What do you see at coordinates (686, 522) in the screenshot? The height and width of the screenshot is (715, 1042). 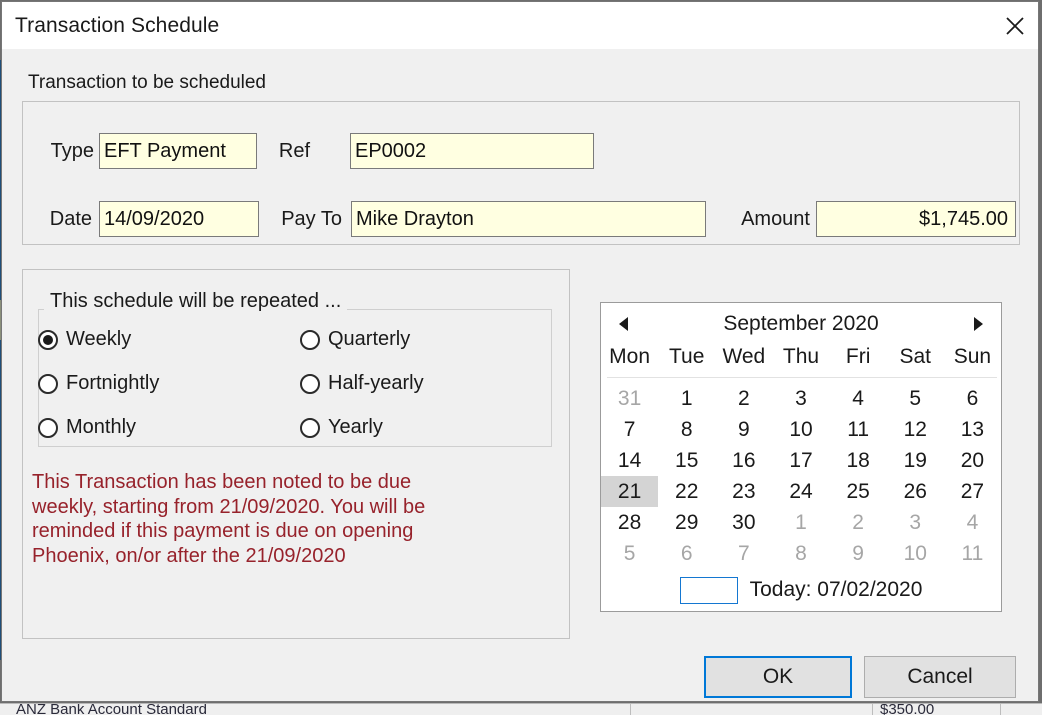 I see `calendar-day-cell: 29` at bounding box center [686, 522].